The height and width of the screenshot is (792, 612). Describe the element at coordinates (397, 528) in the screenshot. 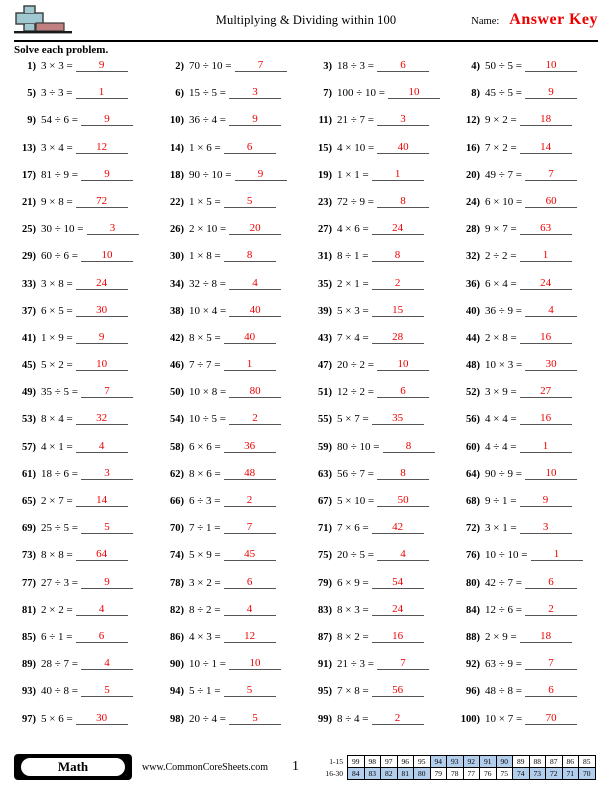

I see `answer-blank: 42` at that location.